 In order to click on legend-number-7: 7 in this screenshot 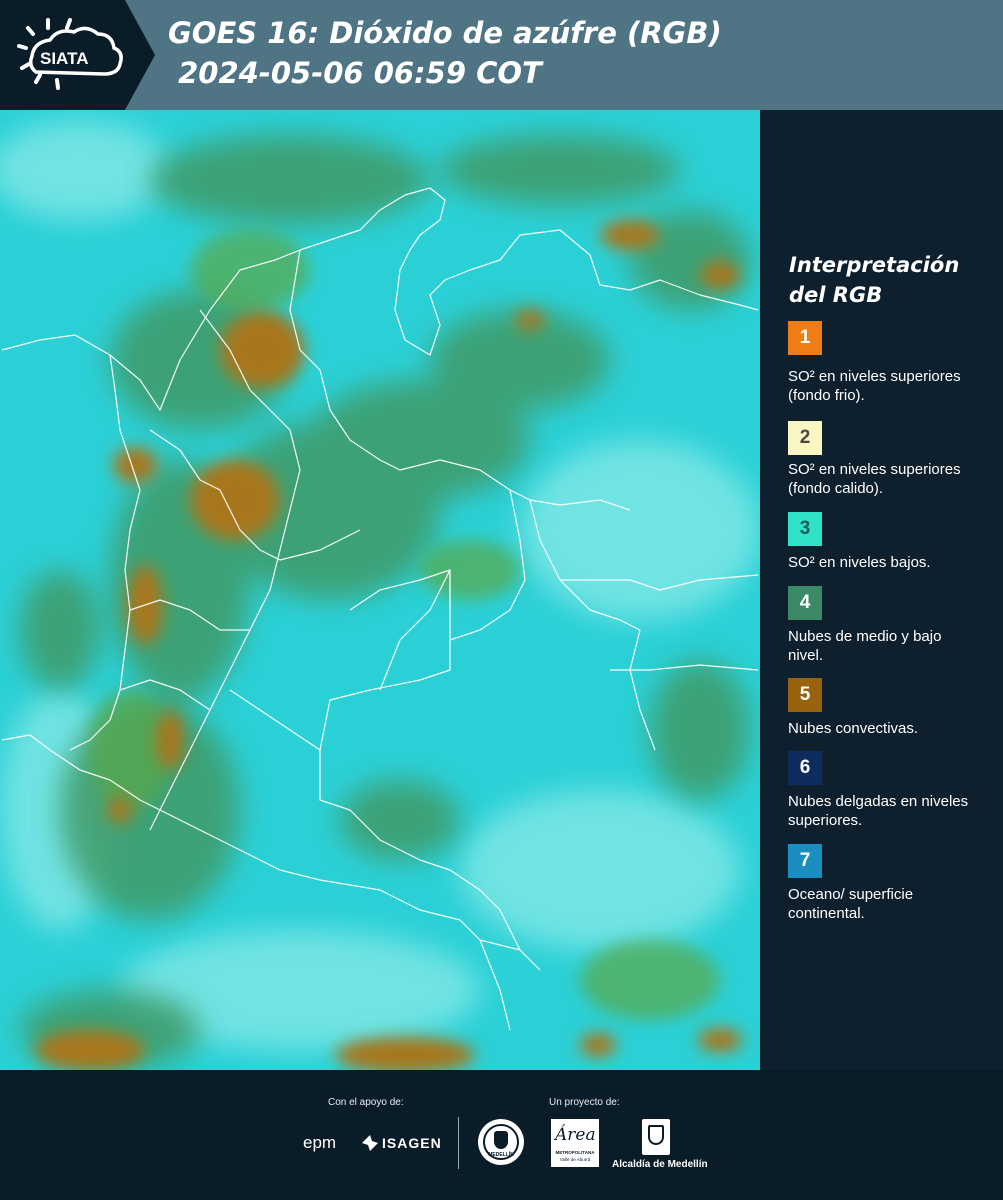, I will do `click(805, 860)`.